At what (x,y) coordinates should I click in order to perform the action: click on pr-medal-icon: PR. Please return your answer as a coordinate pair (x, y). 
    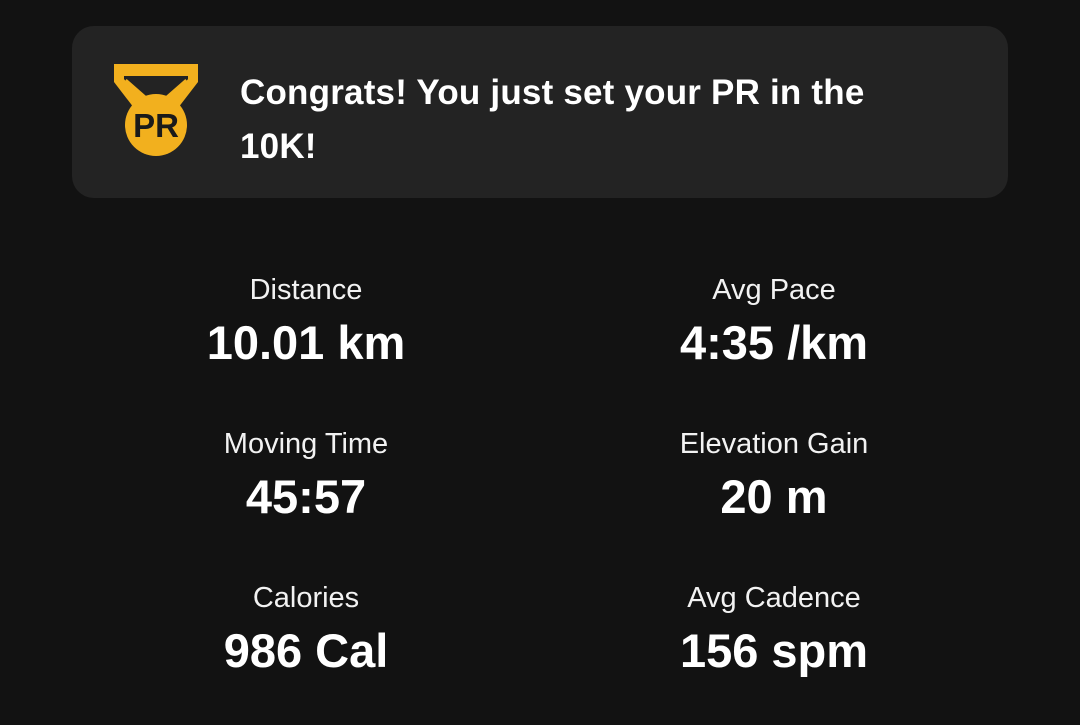
    Looking at the image, I should click on (156, 110).